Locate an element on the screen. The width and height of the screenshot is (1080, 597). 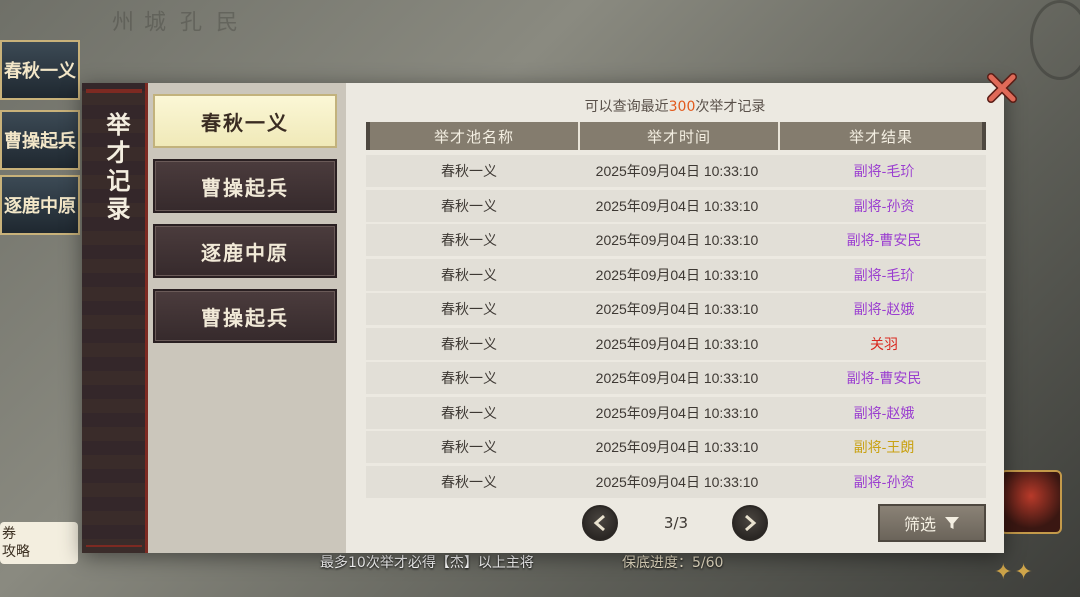
guarantee-hint: 最多10次举才必得【杰】以上主将 is located at coordinates (427, 563).